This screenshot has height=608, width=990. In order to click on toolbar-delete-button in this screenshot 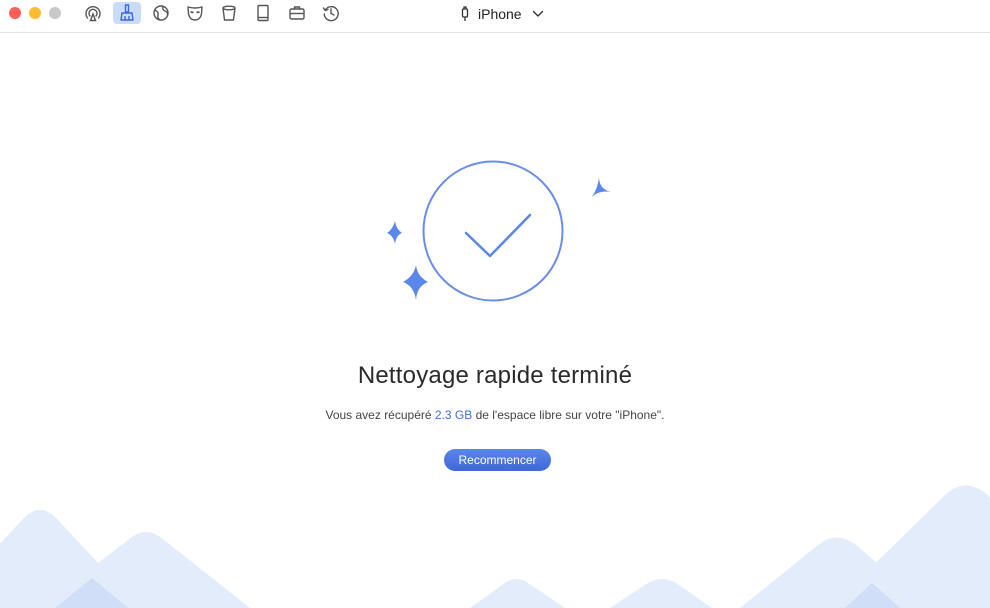, I will do `click(229, 13)`.